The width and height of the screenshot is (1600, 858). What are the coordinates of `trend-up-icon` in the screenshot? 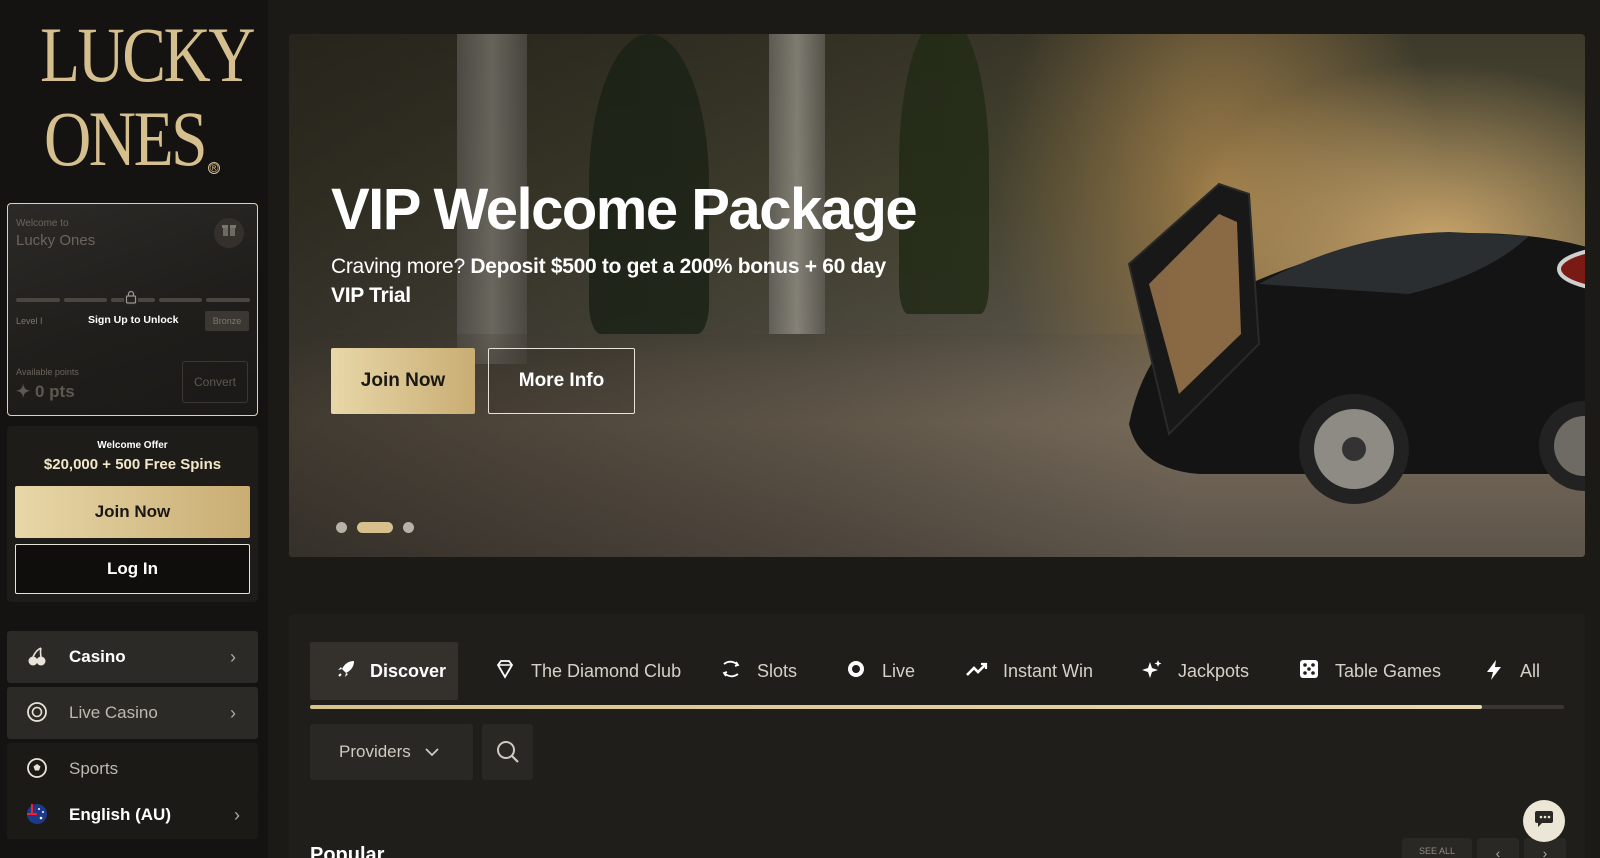 It's located at (977, 671).